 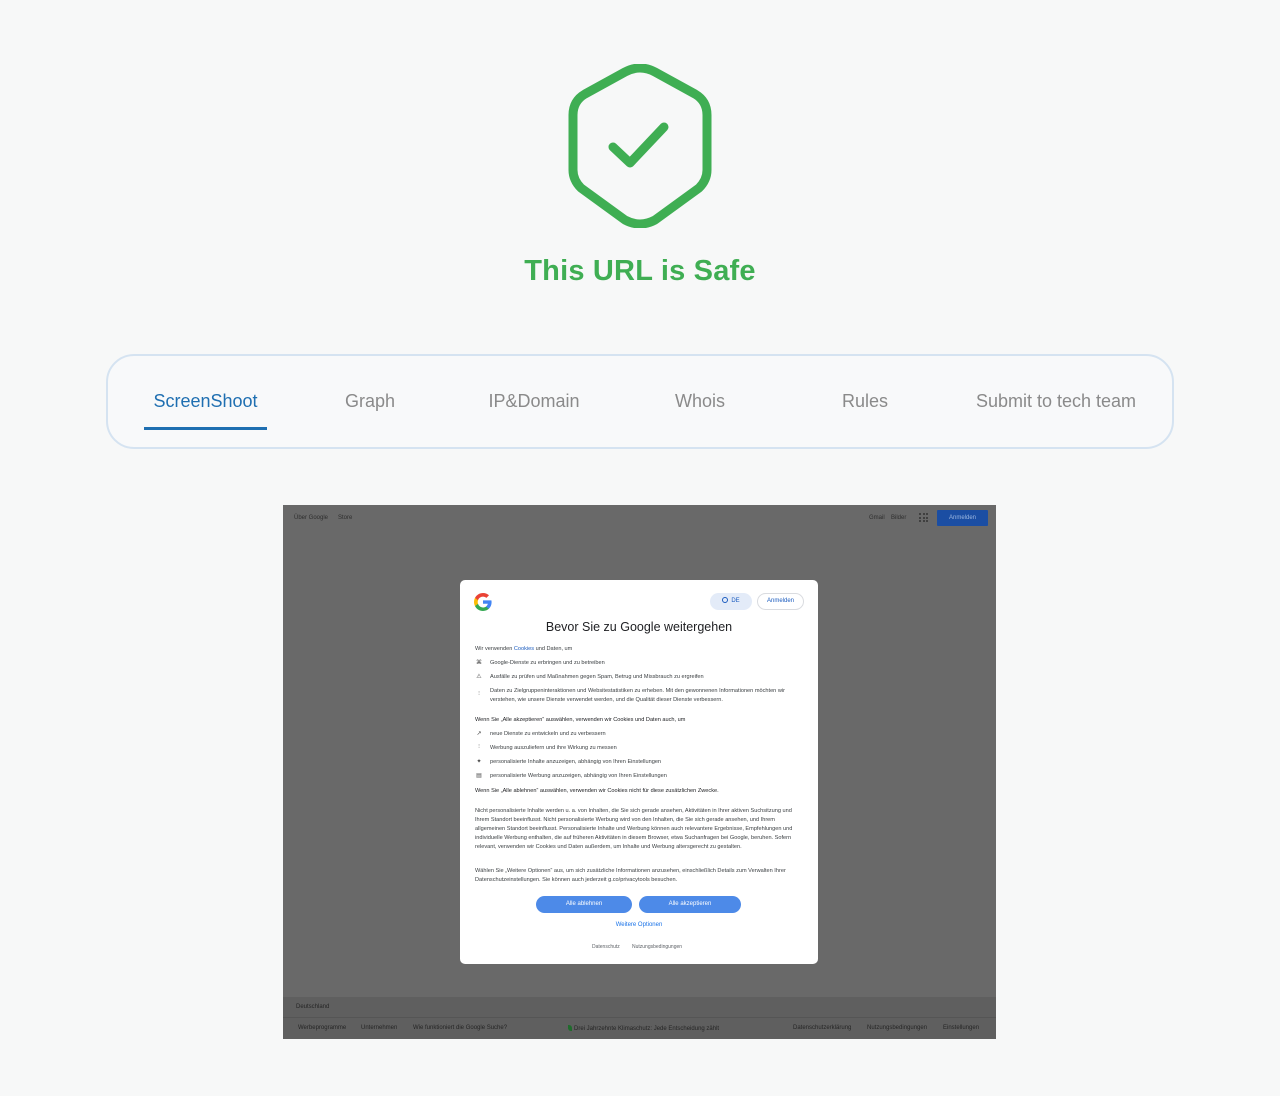 What do you see at coordinates (780, 601) in the screenshot?
I see `dialog-signin-button: Anmelden` at bounding box center [780, 601].